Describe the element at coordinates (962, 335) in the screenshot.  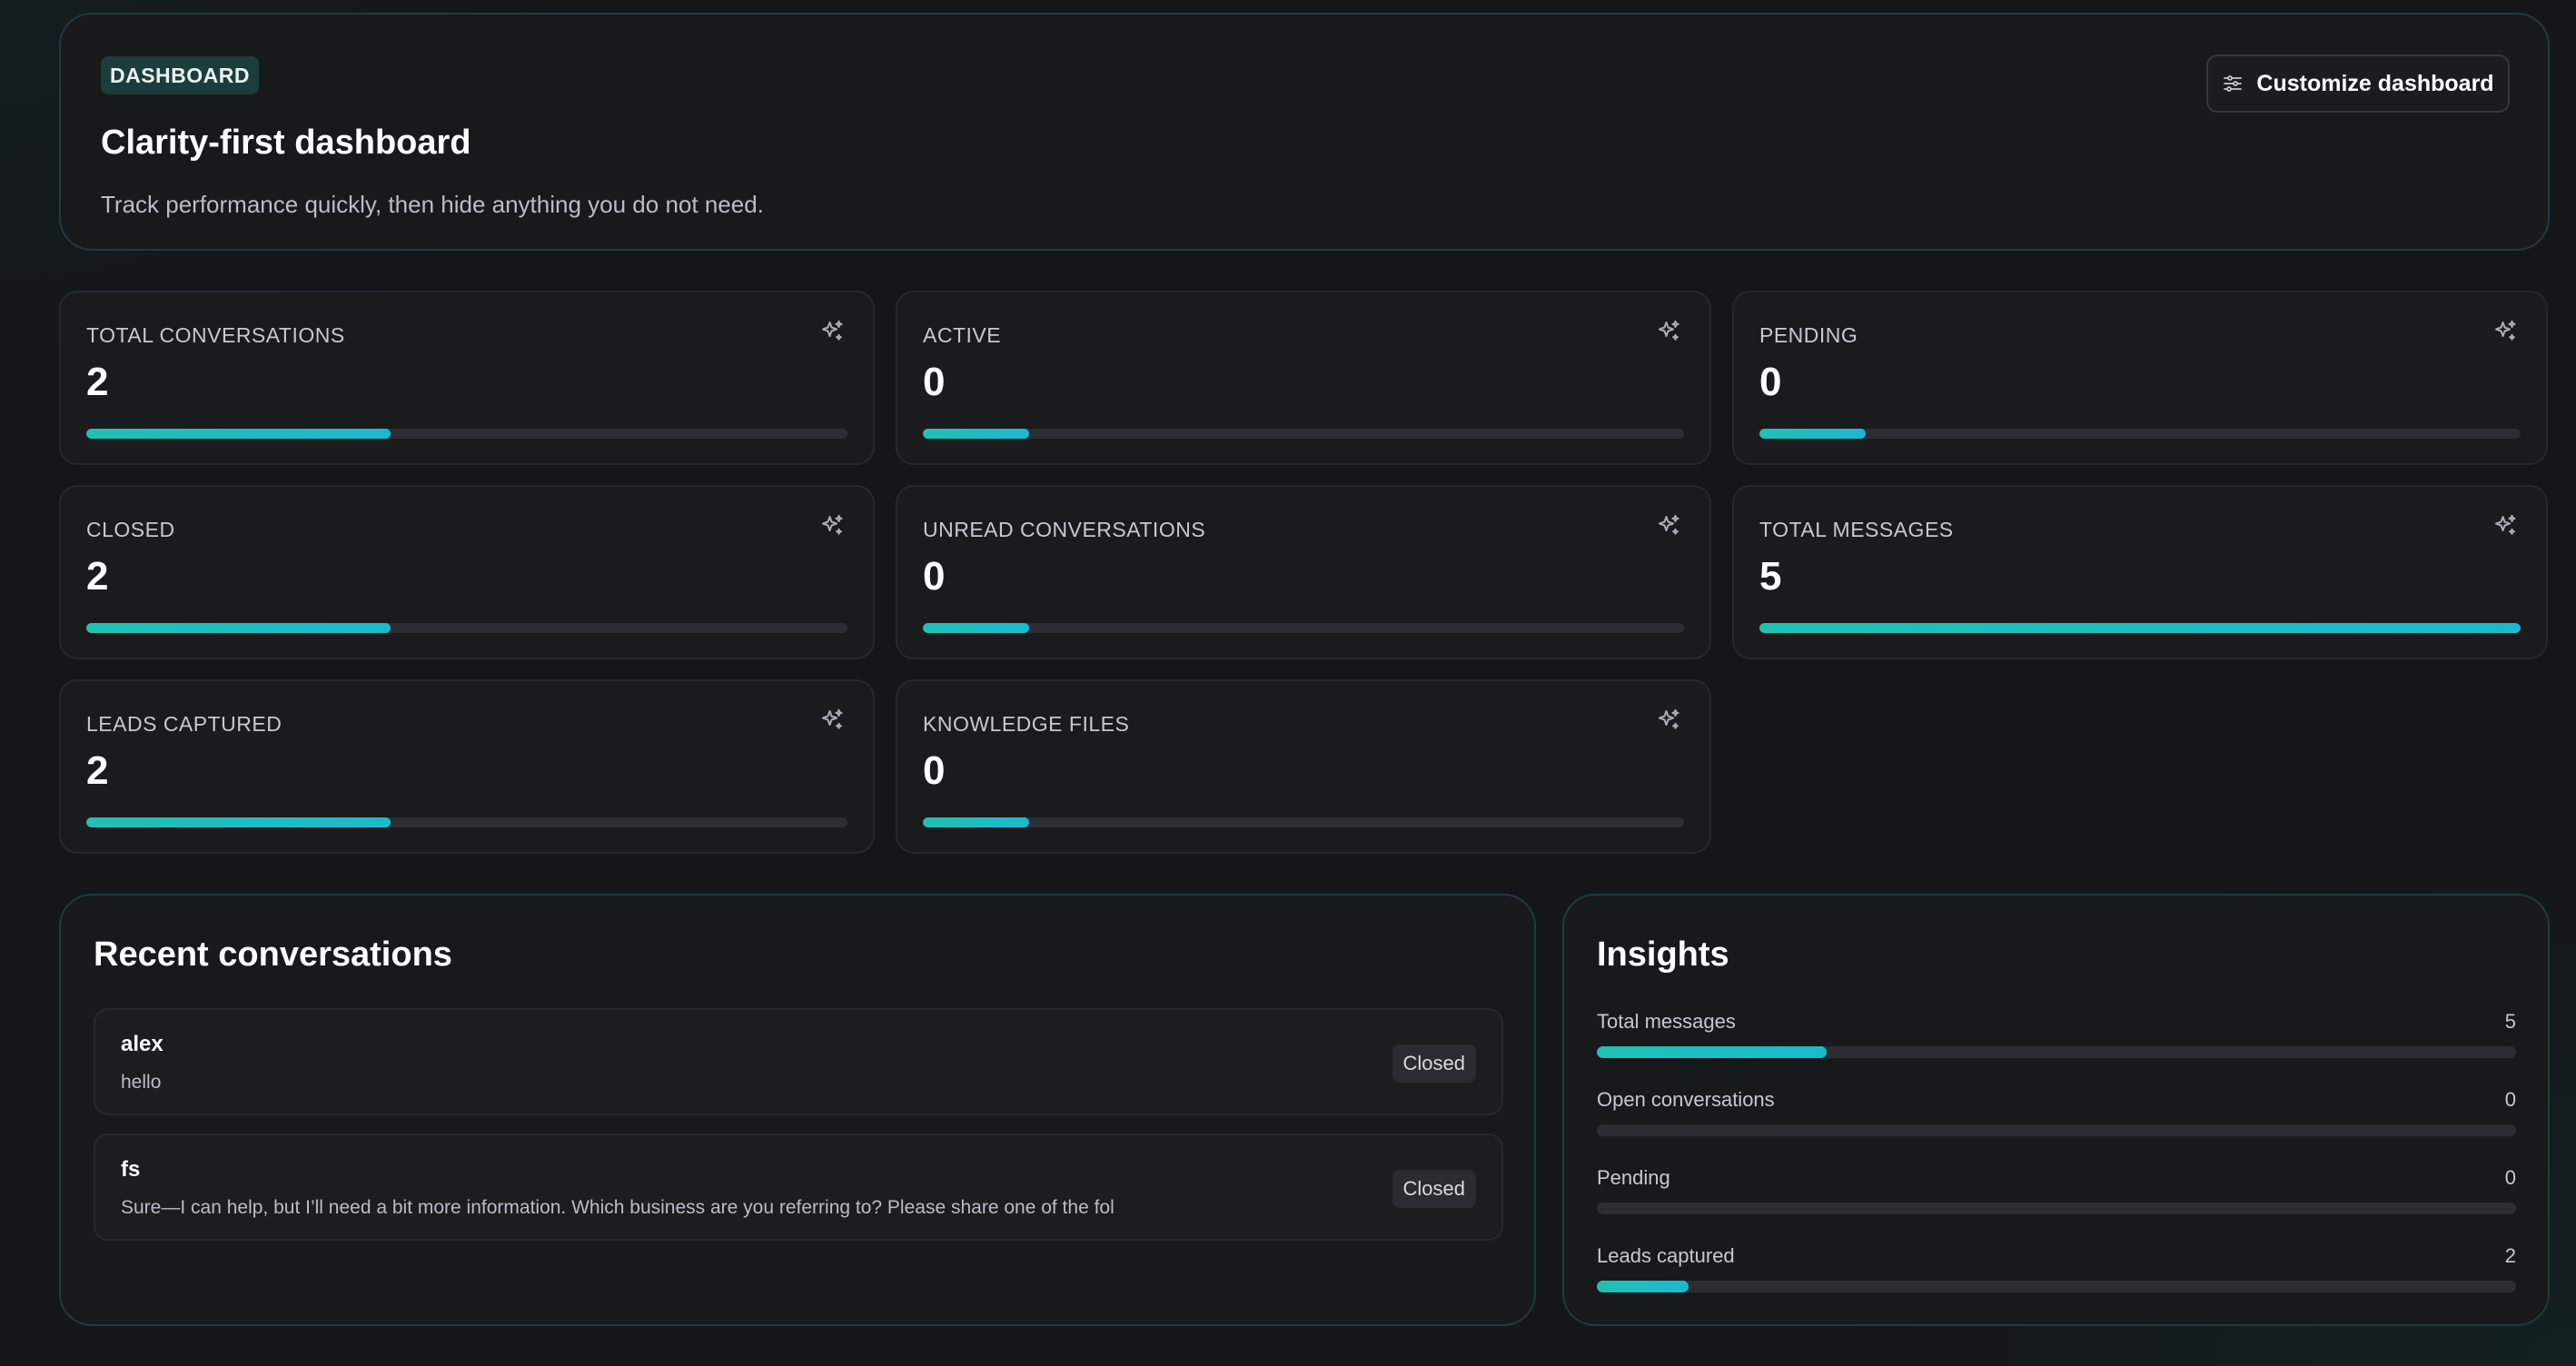
I see `stat-label: ACTIVE` at that location.